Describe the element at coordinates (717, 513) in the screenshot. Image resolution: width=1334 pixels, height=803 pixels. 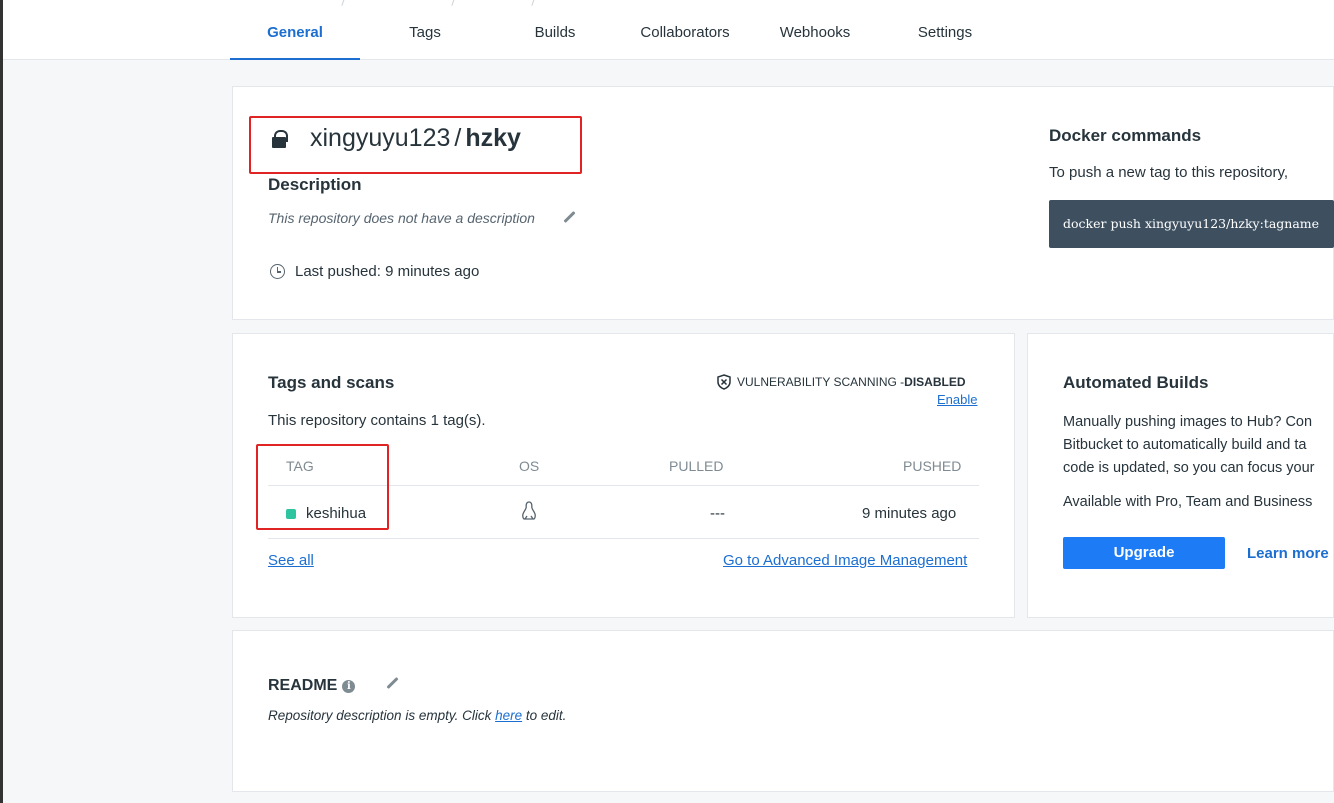
I see `pulled-value: ---` at that location.